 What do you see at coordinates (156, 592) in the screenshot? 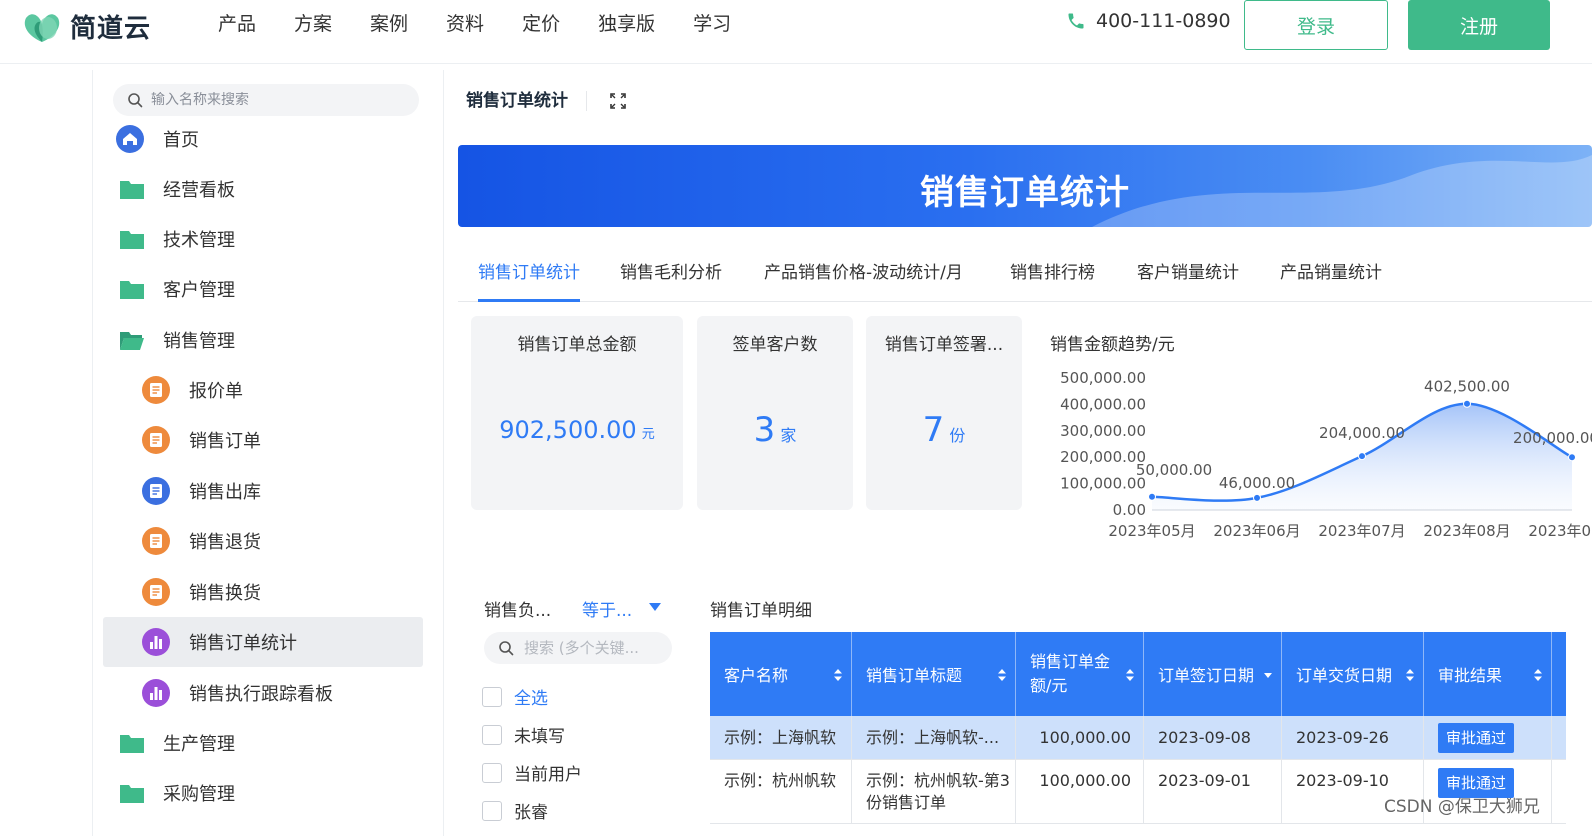
I see `form-icon` at bounding box center [156, 592].